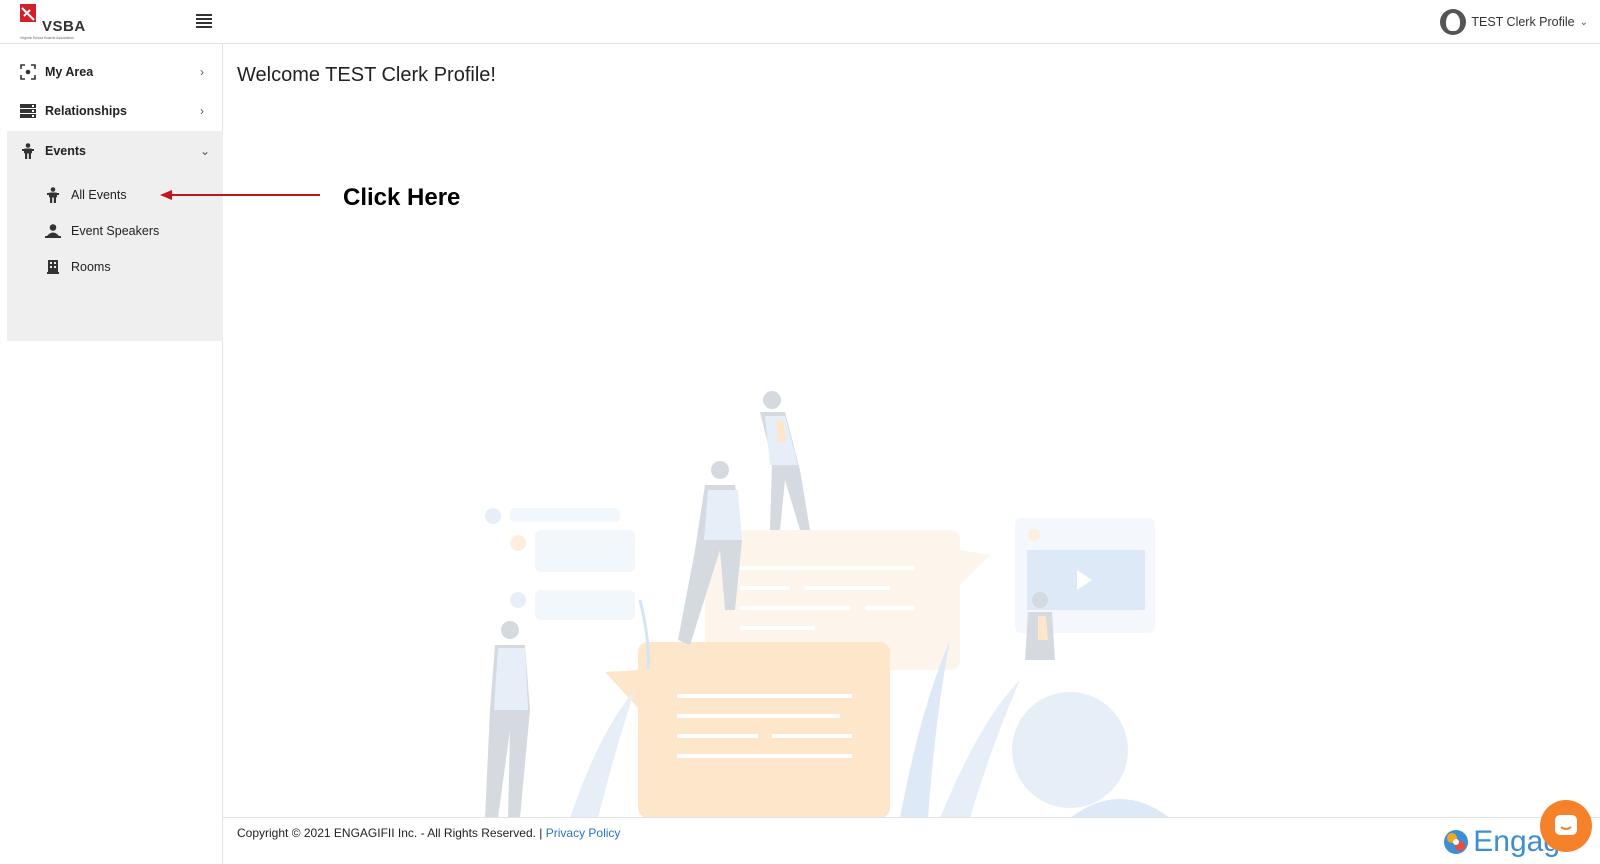 The width and height of the screenshot is (1600, 864). I want to click on submenu-item-rooms: Rooms, so click(115, 267).